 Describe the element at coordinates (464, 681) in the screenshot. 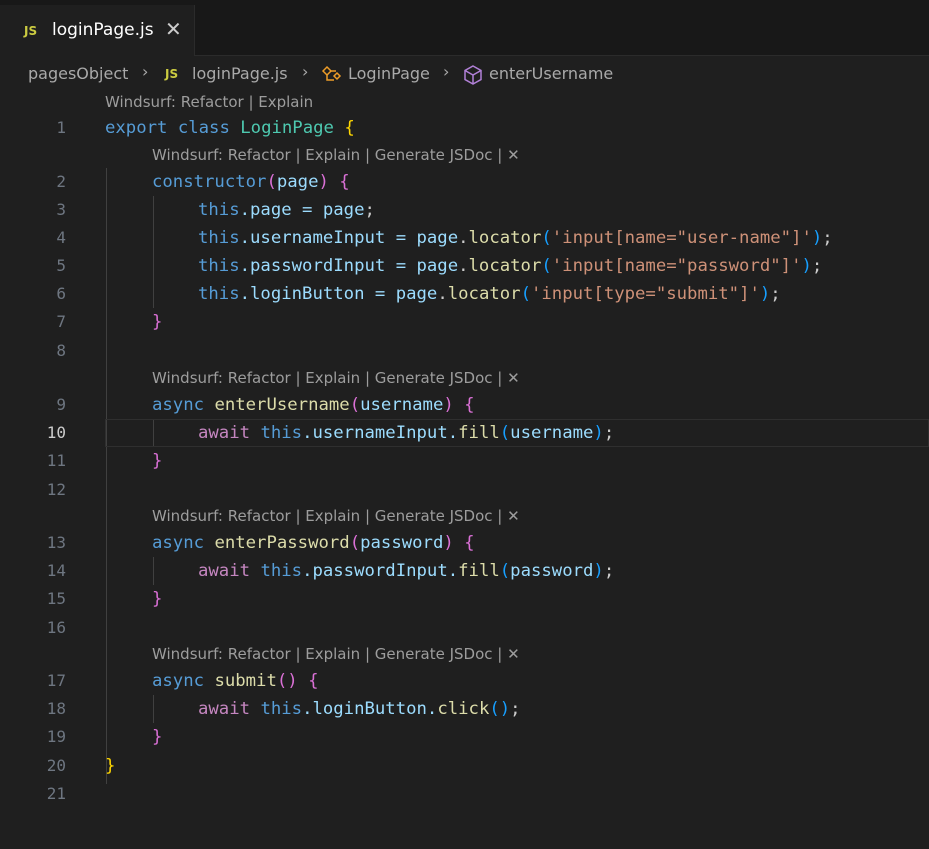

I see `code-line: 17 async submit() {` at that location.